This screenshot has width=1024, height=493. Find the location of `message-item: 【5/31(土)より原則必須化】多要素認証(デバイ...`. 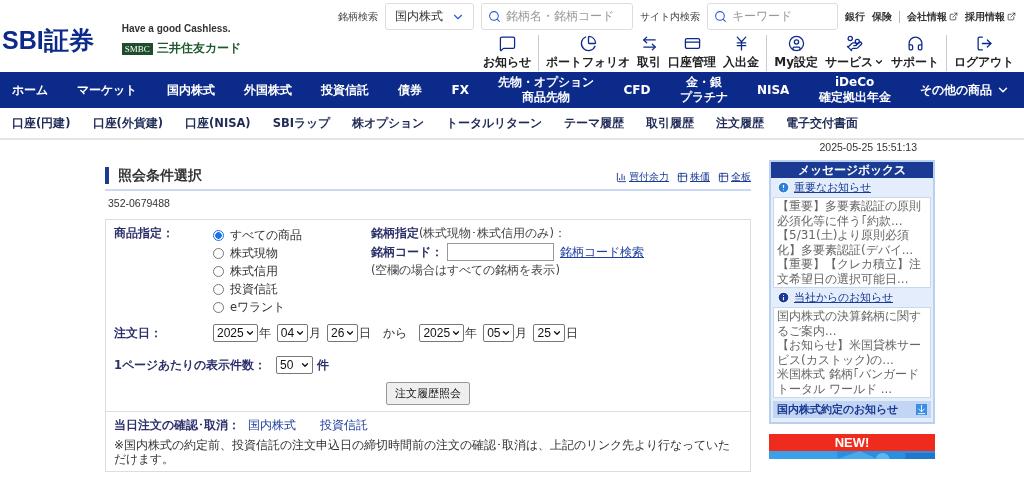

message-item: 【5/31(土)より原則必須化】多要素認証(デバイ... is located at coordinates (852, 242).